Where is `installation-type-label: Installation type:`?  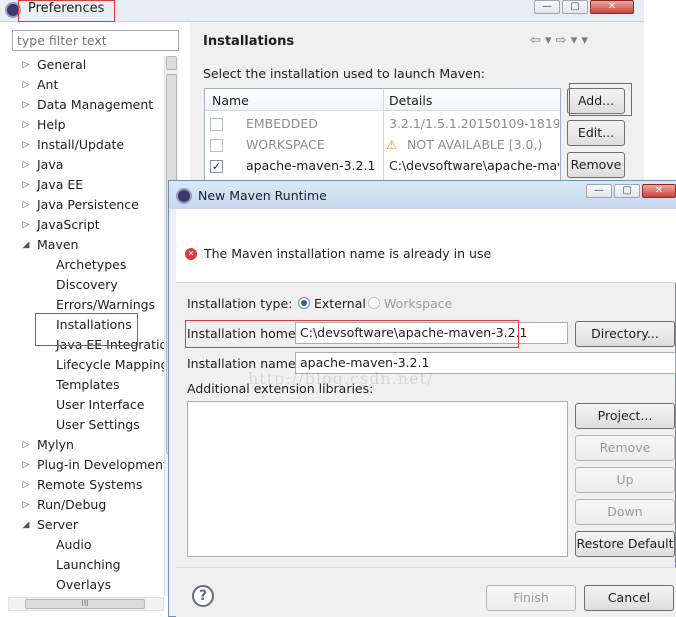 installation-type-label: Installation type: is located at coordinates (240, 303).